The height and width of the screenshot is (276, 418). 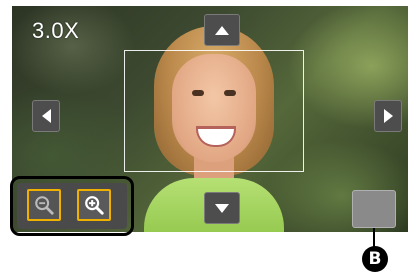 I want to click on b-button, so click(x=374, y=209).